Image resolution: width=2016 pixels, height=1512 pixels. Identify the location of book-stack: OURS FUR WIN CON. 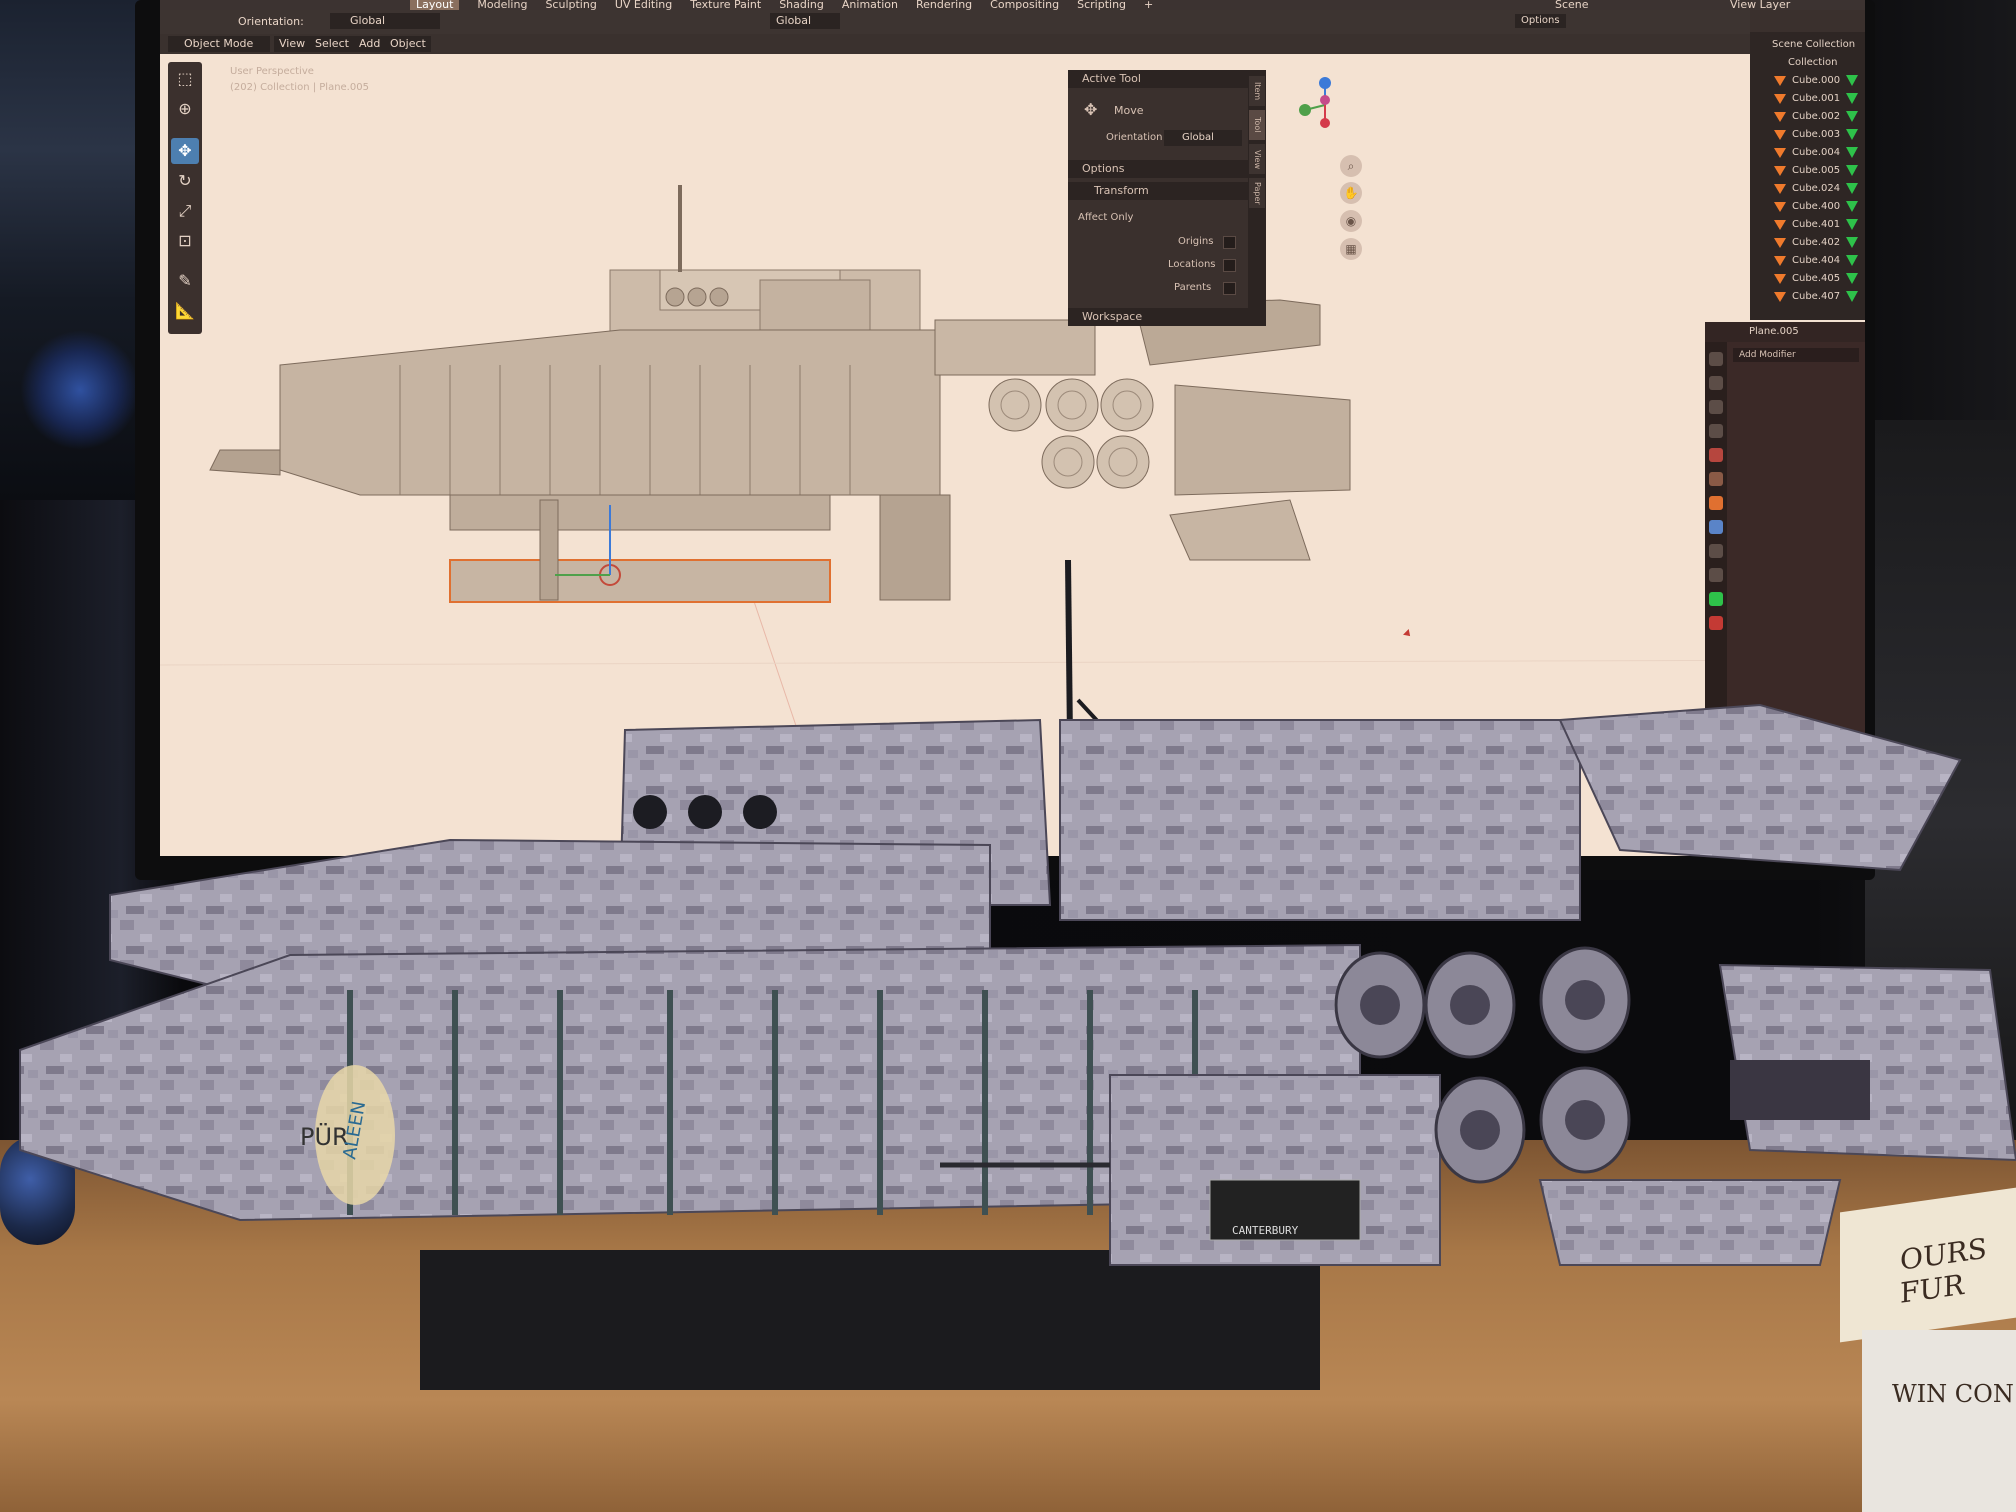
(1928, 1349).